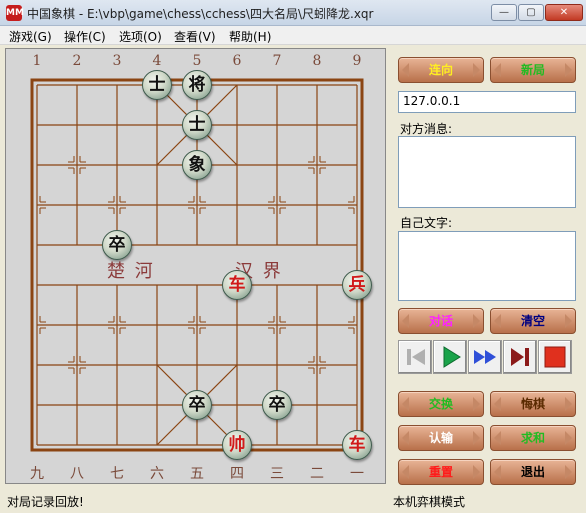  What do you see at coordinates (237, 445) in the screenshot?
I see `chess-piece: 帅` at bounding box center [237, 445].